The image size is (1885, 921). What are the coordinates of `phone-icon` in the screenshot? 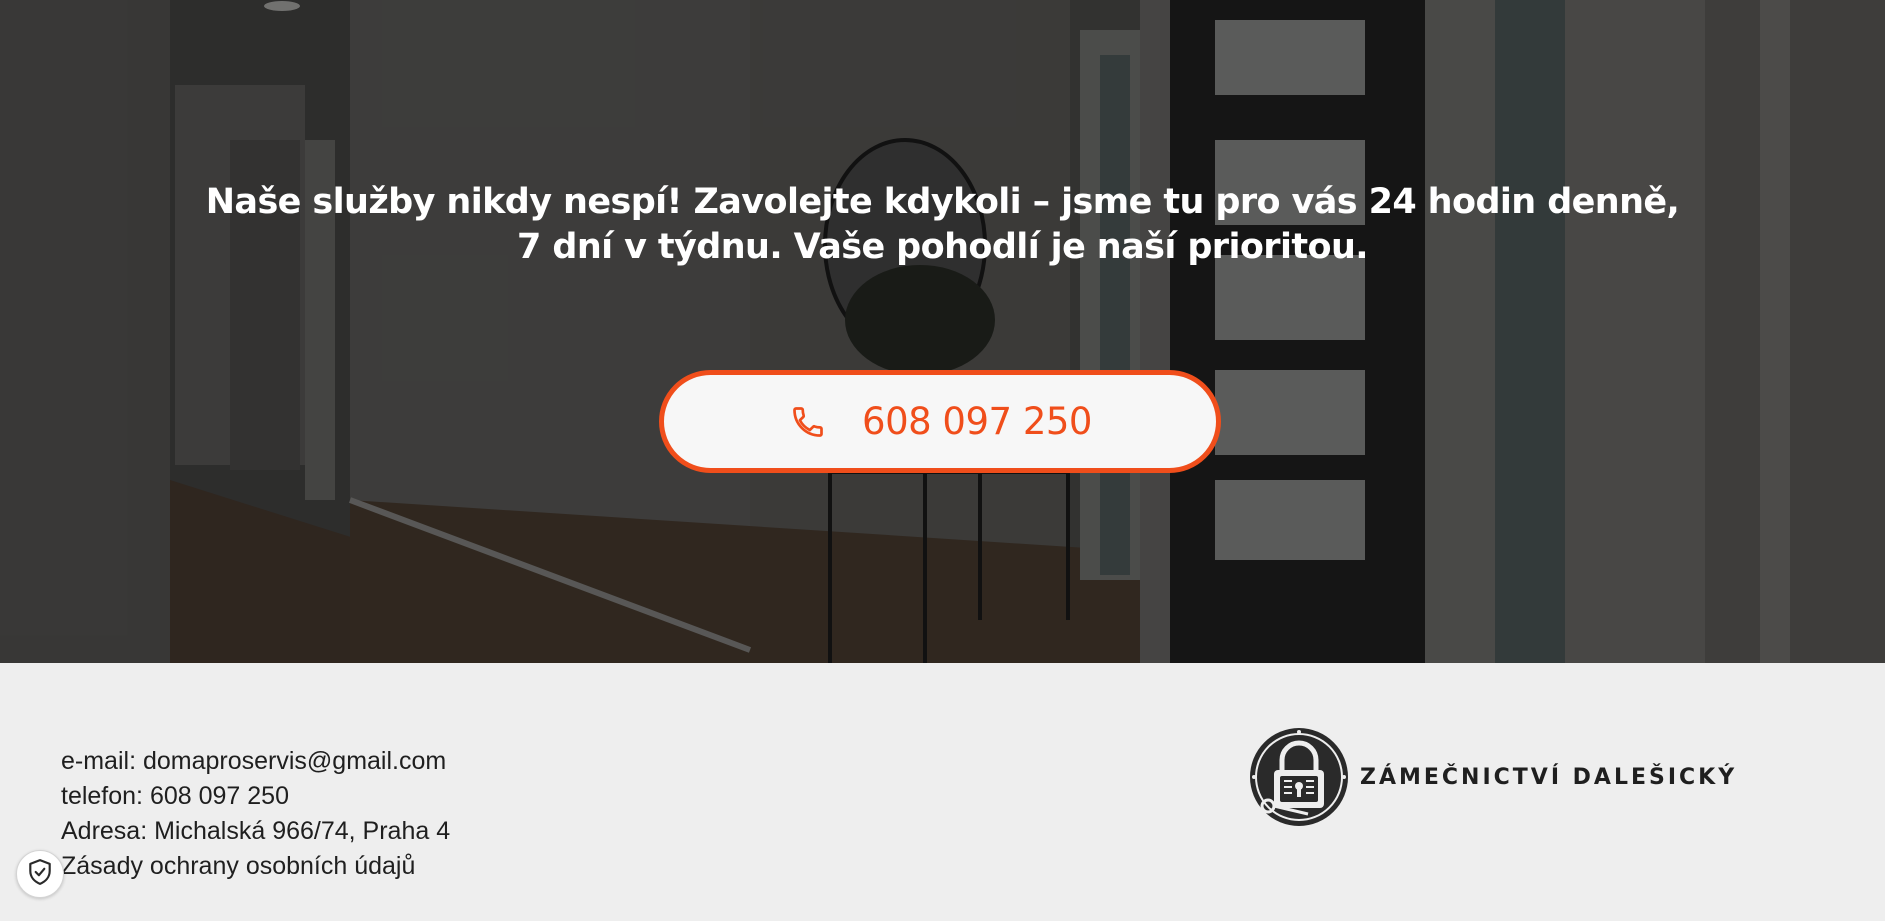 It's located at (808, 422).